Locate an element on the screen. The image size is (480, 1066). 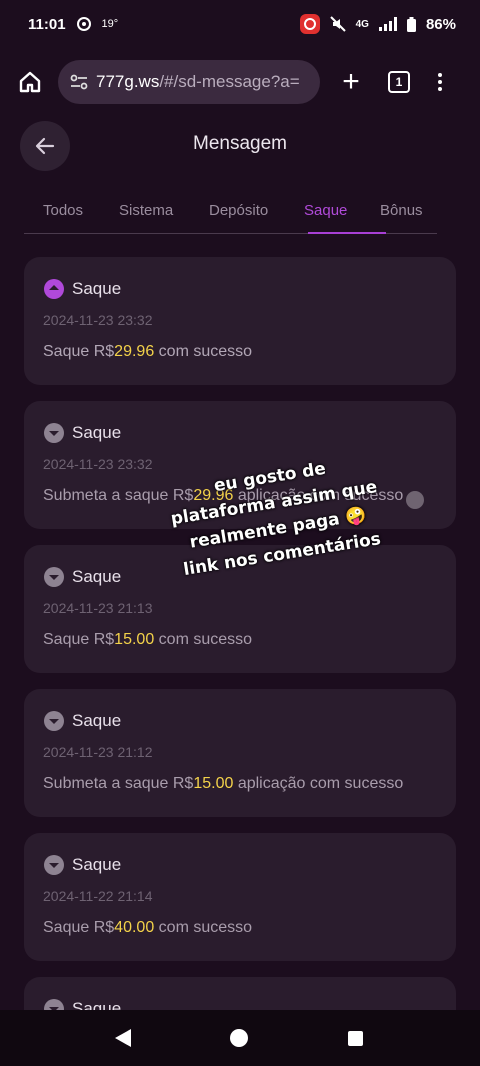
nav-back-icon is located at coordinates (123, 1038).